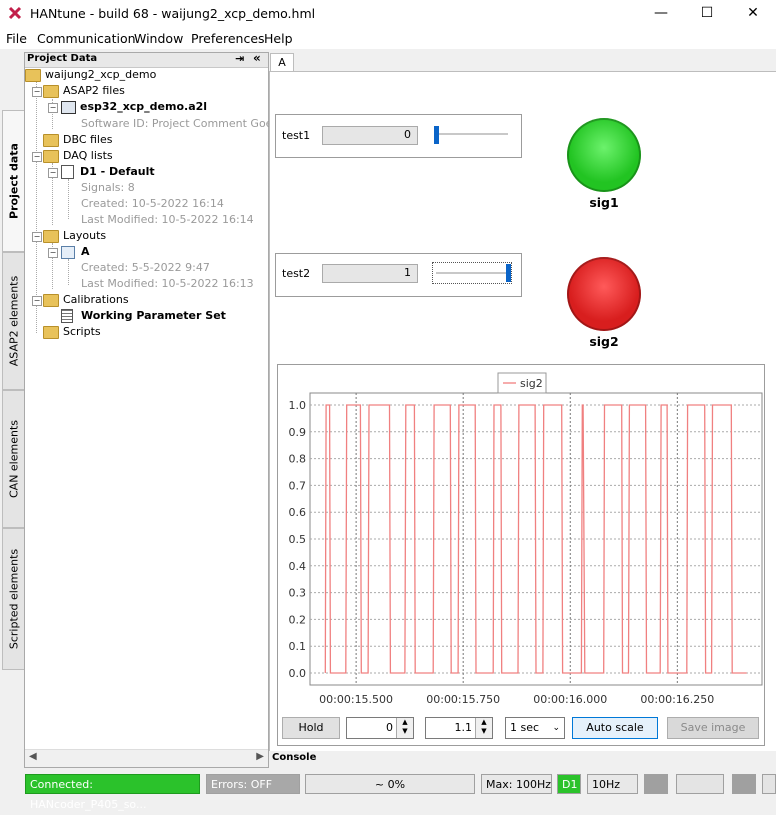 This screenshot has width=776, height=815. Describe the element at coordinates (74, 236) in the screenshot. I see `tree-layouts: Layouts` at that location.